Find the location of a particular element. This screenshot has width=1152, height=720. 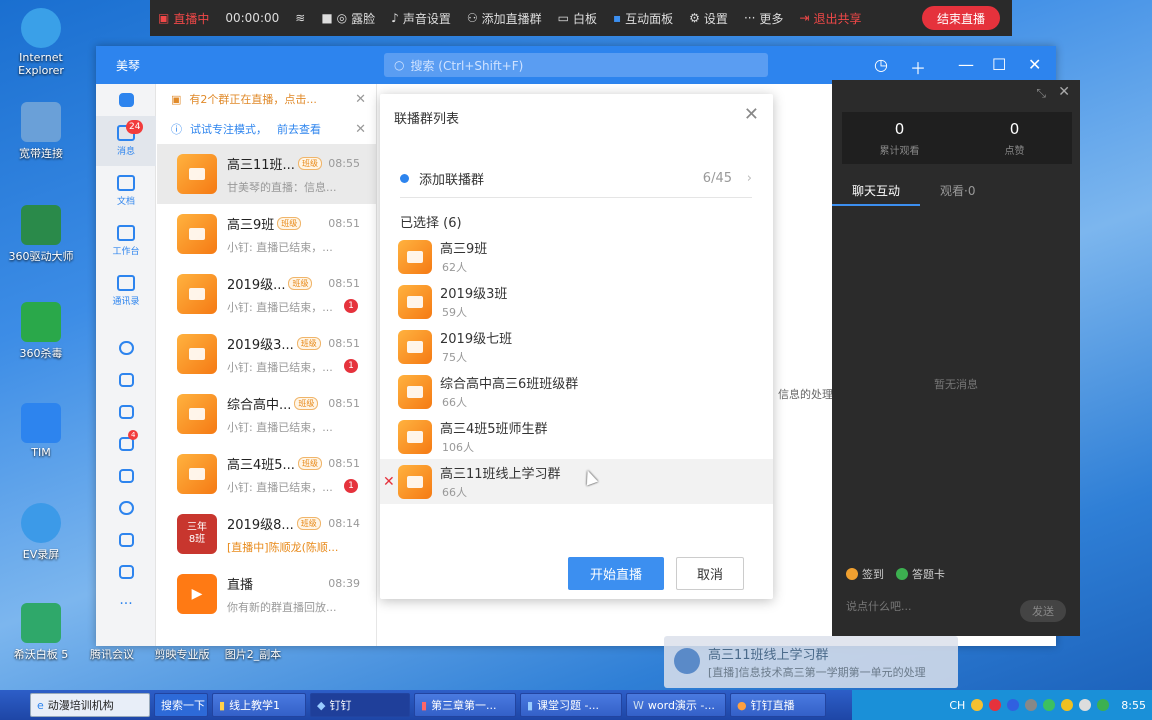

selected-group-row: ✕ 高三11班线上学习群 66人 is located at coordinates (576, 481).